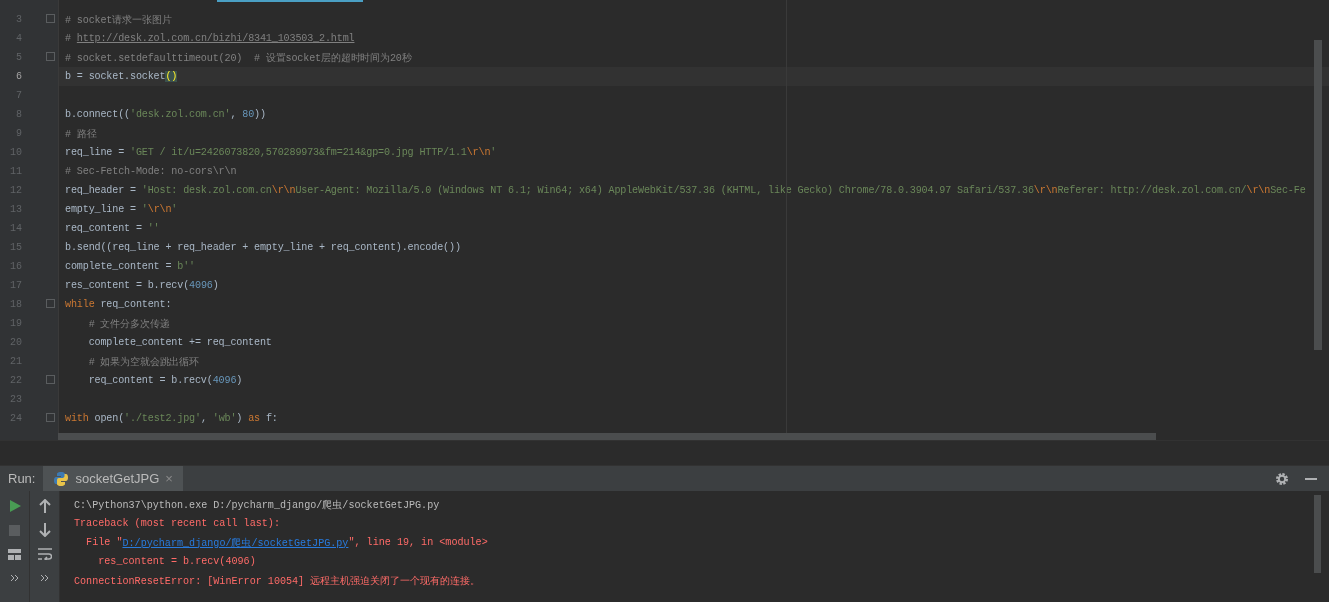  What do you see at coordinates (121, 209) in the screenshot?
I see `code-line: empty_line = '\r\n'` at bounding box center [121, 209].